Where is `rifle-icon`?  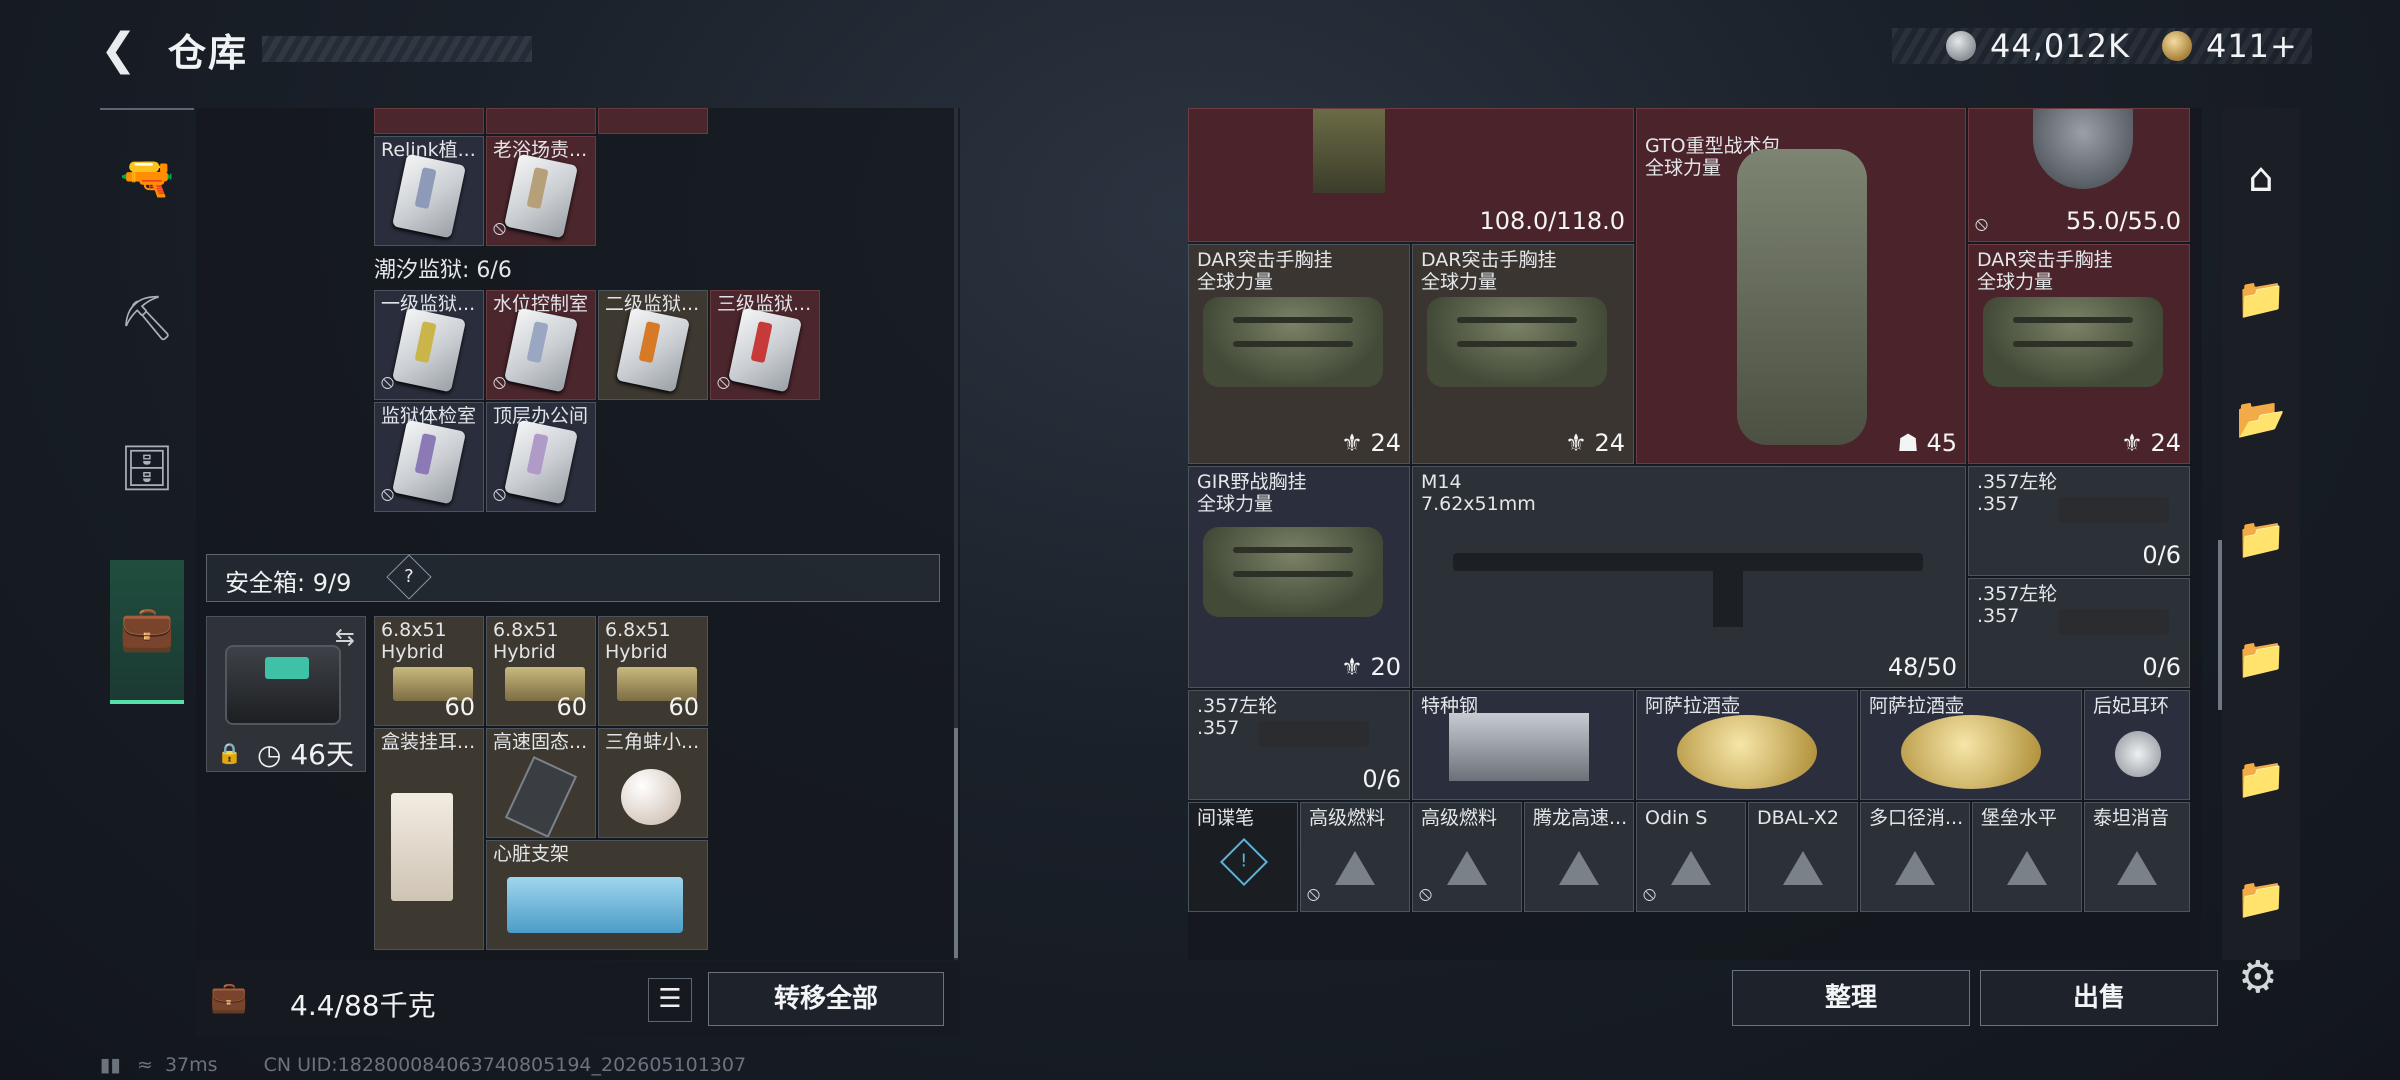 rifle-icon is located at coordinates (1688, 562).